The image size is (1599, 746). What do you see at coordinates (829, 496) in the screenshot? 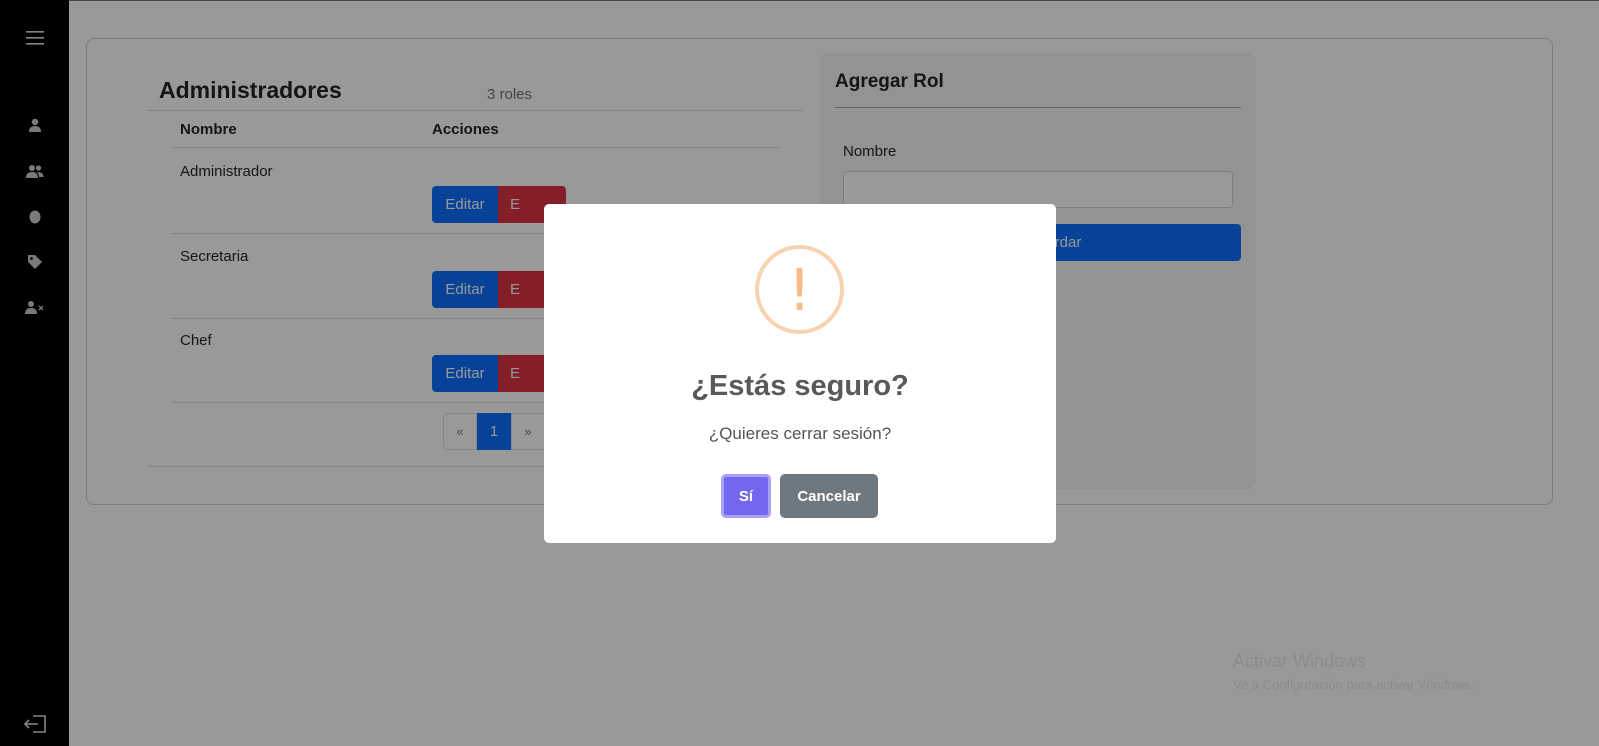
I see `cancel-button: Cancelar` at bounding box center [829, 496].